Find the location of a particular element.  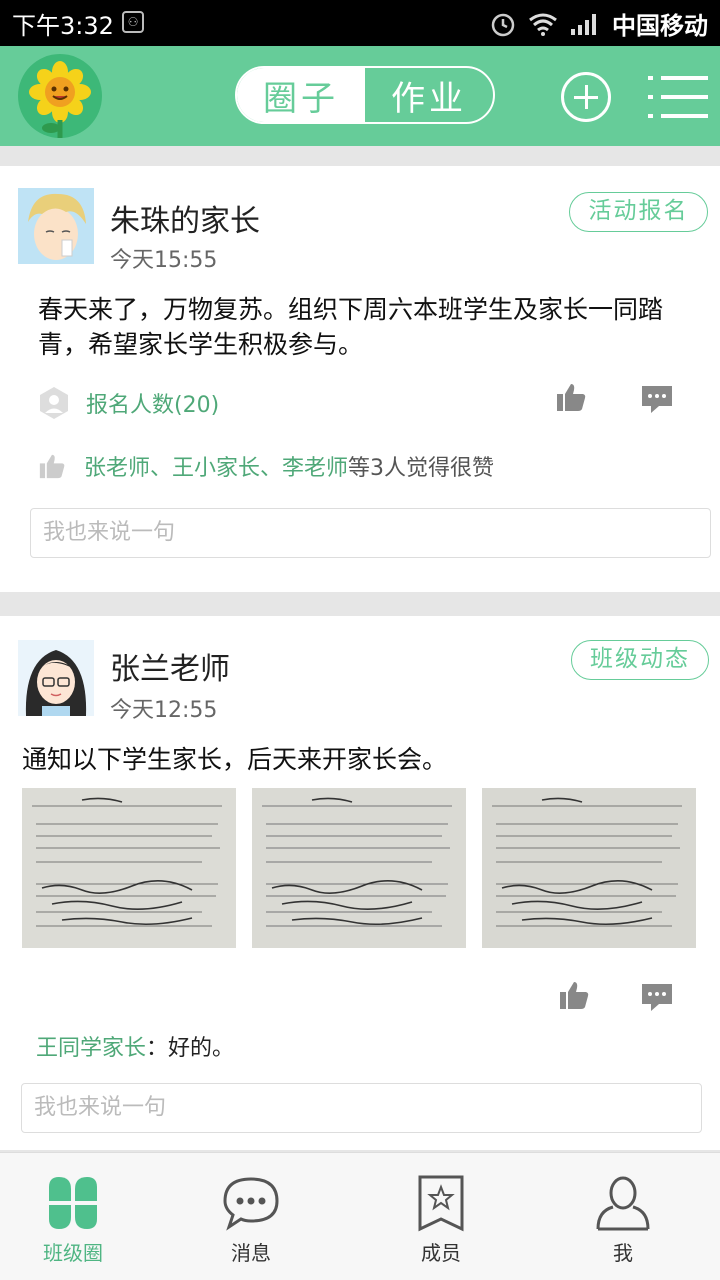

post-time: 今天15:55 is located at coordinates (164, 260).